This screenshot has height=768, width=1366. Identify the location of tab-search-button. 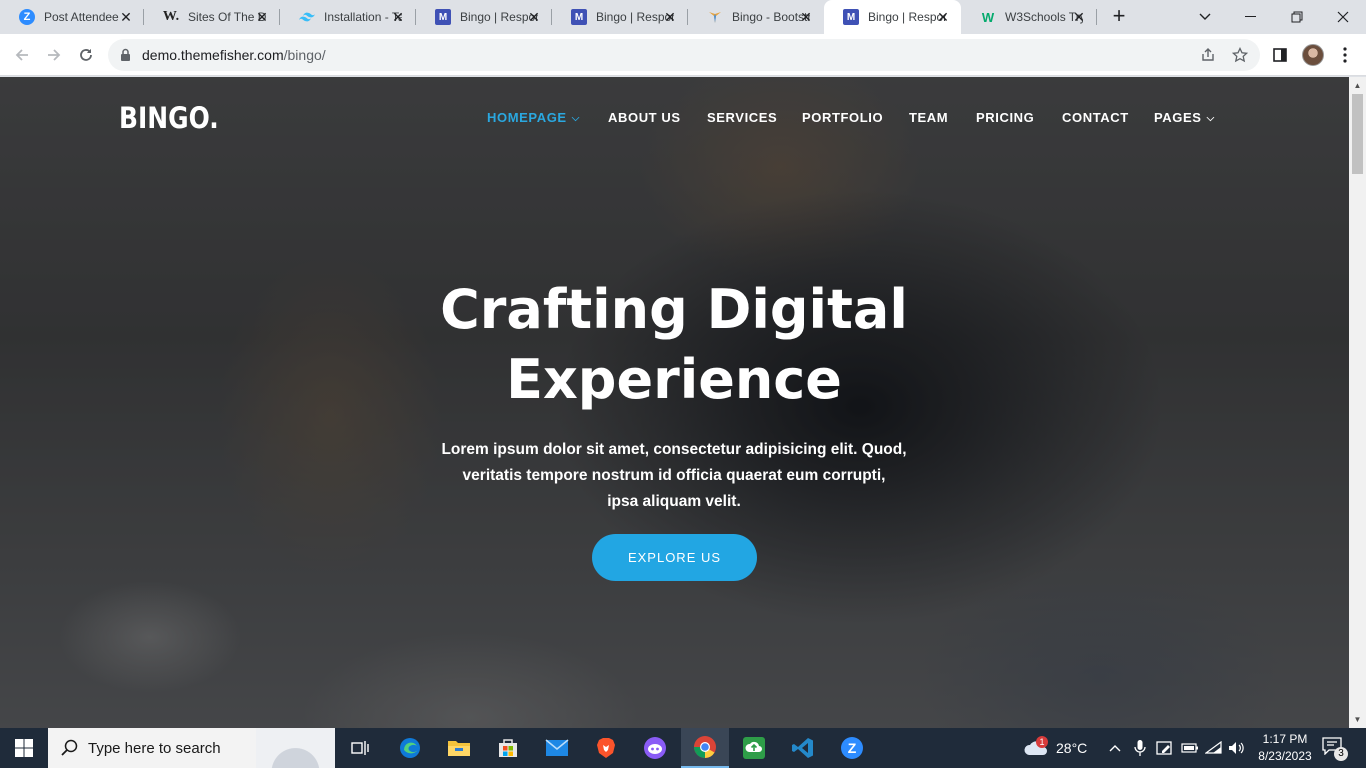
(1205, 17).